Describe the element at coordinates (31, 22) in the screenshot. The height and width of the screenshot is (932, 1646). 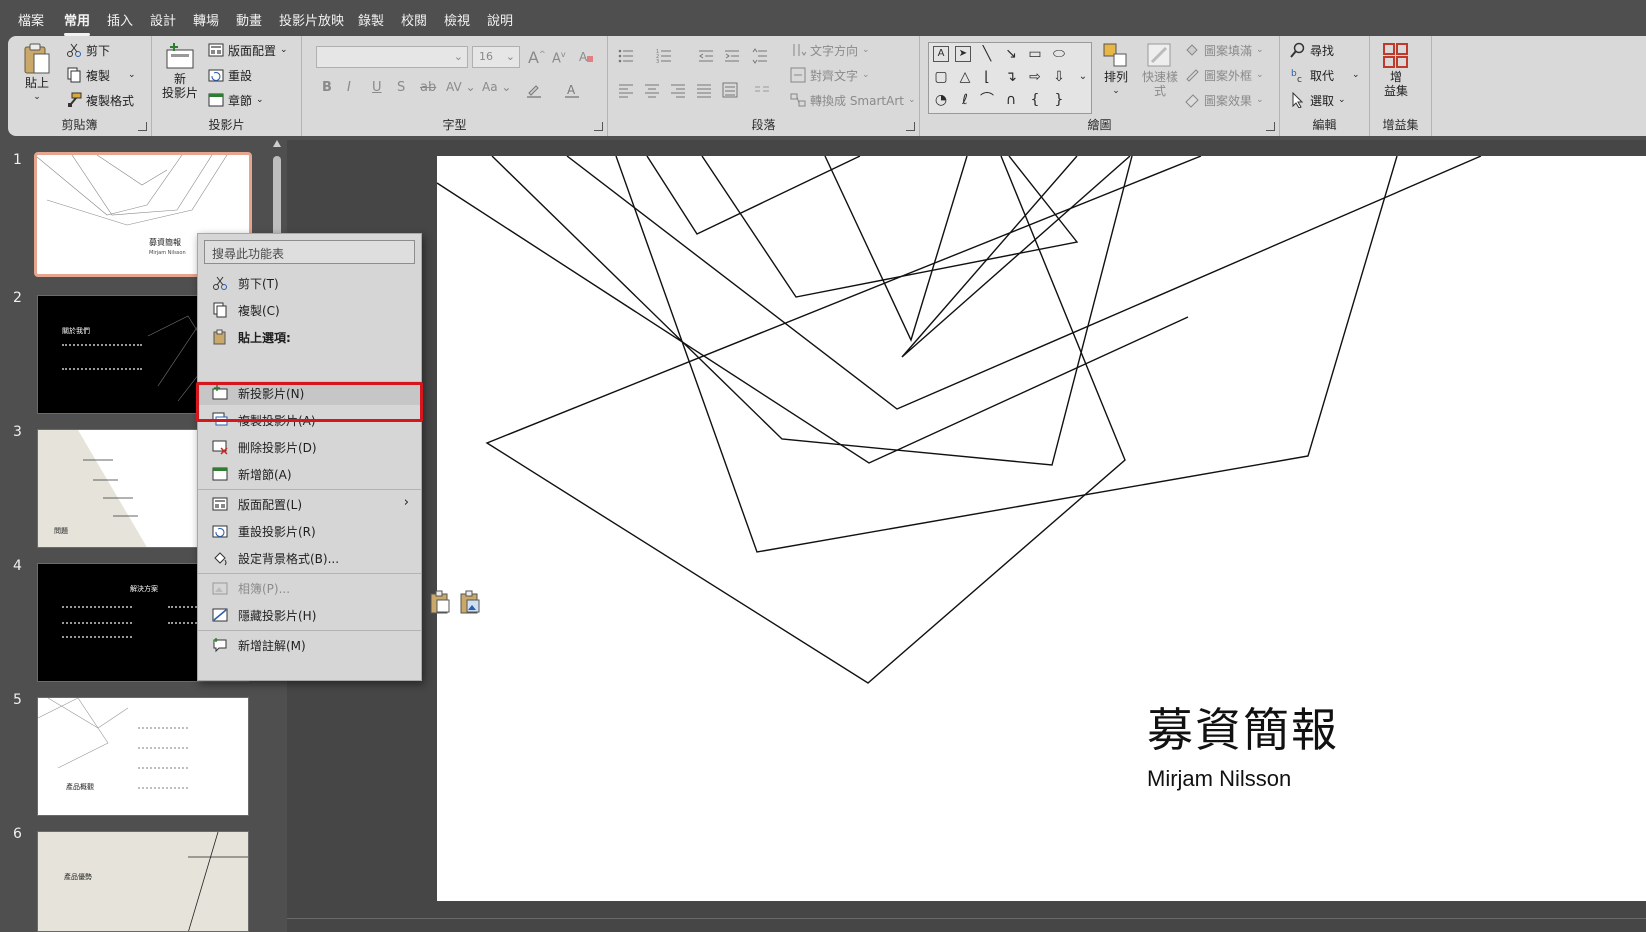
I see `tab-file: 檔案` at that location.